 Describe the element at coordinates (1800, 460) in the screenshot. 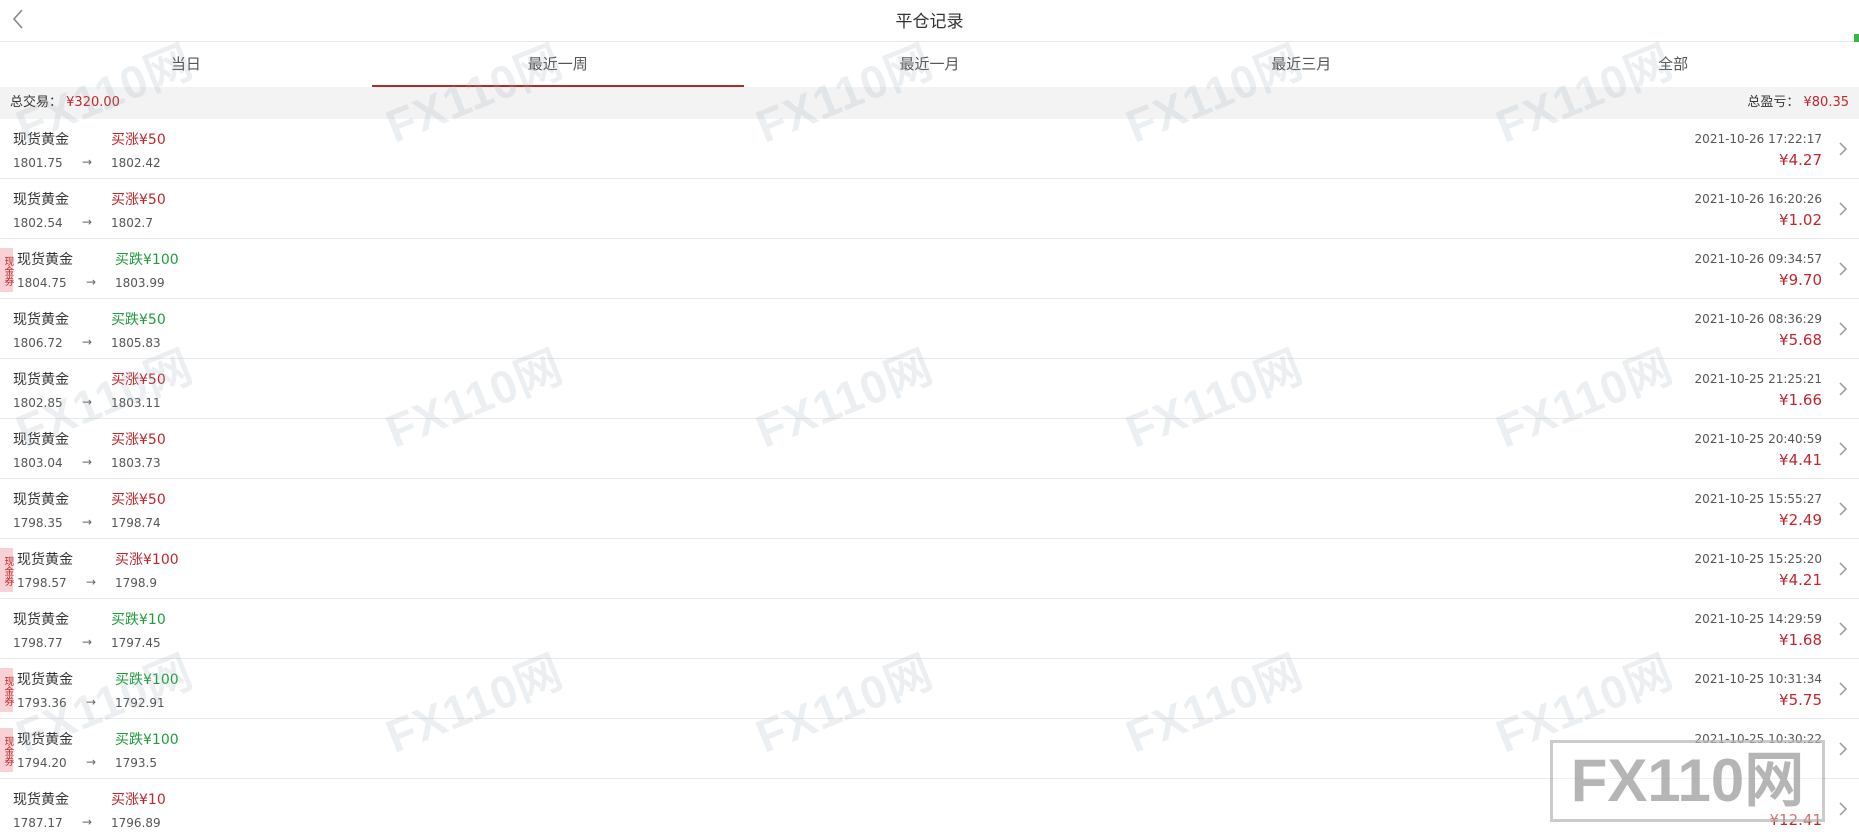

I see `profit-value: ¥4.41` at that location.